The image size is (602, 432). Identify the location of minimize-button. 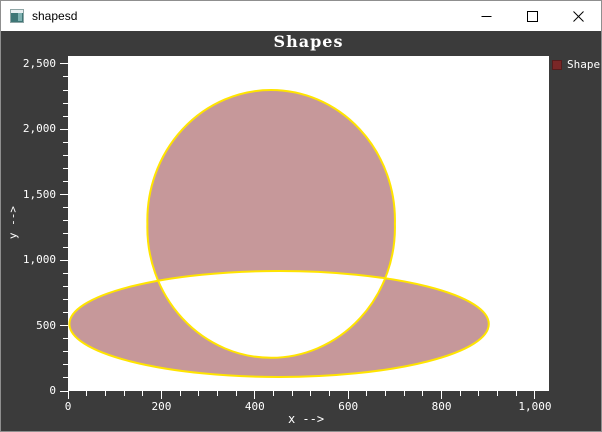
(486, 16).